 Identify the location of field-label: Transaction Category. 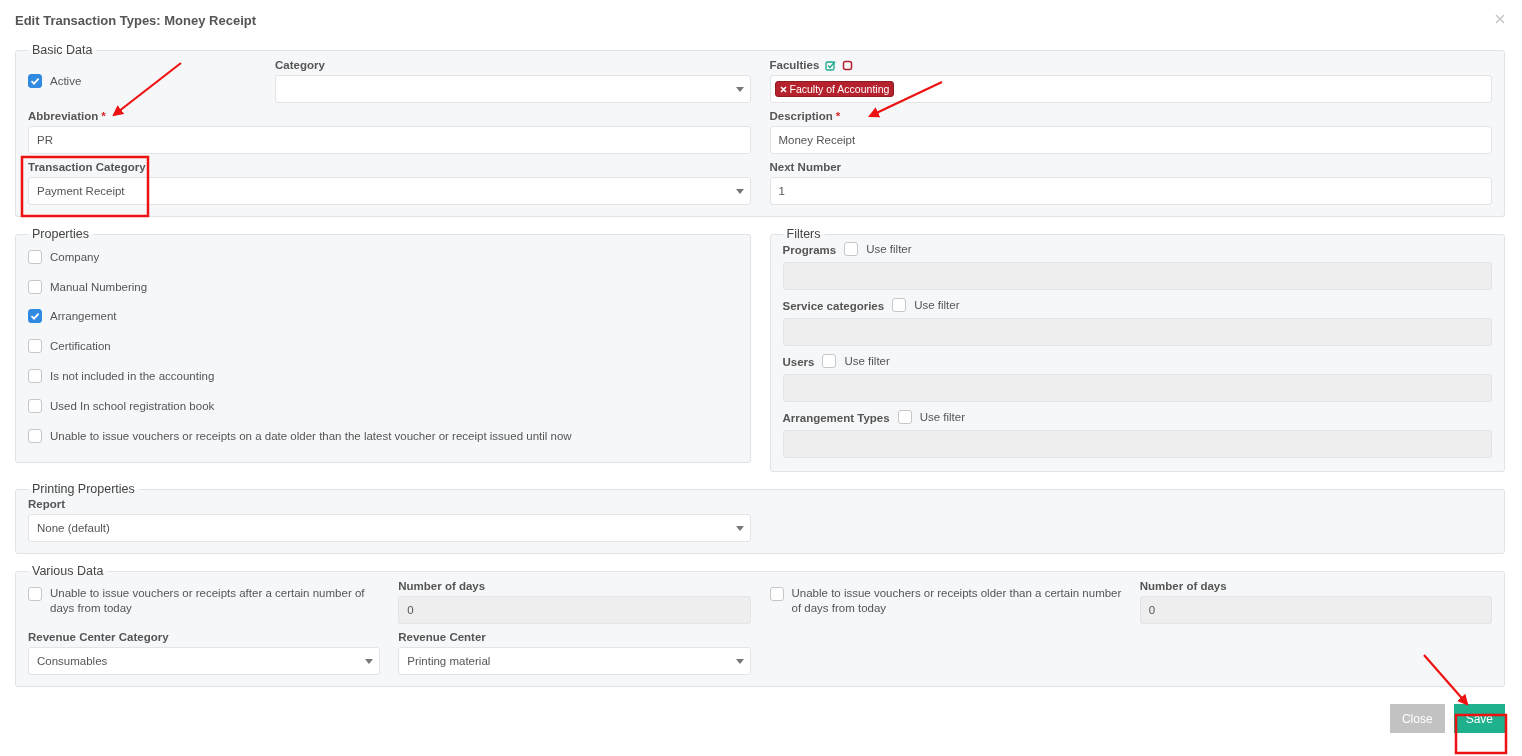
(87, 167).